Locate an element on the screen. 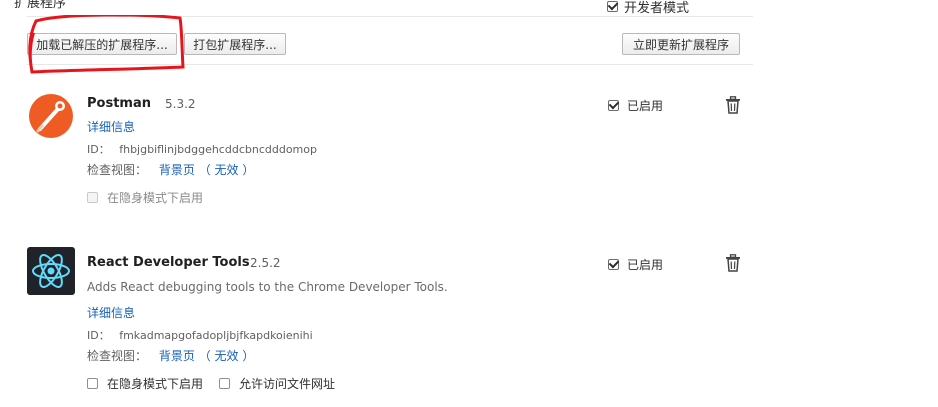 This screenshot has width=938, height=407. file-access-label: 允许访问文件网址 is located at coordinates (287, 384).